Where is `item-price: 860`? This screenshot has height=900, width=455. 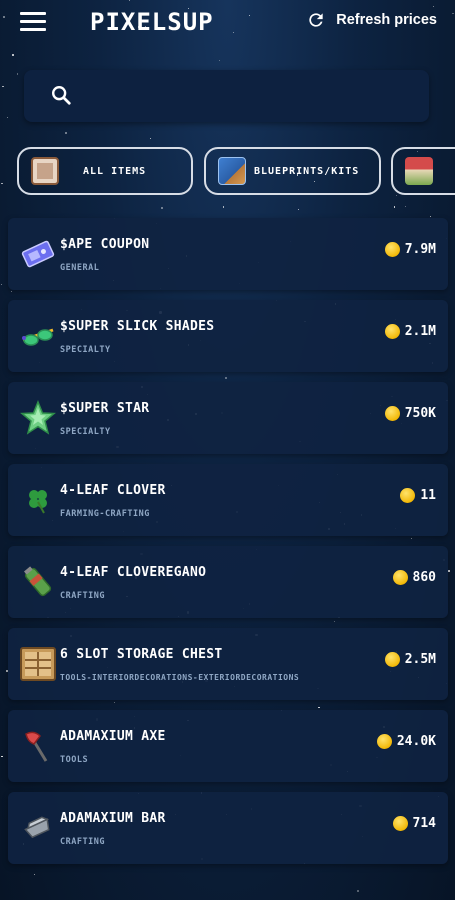
item-price: 860 is located at coordinates (414, 577).